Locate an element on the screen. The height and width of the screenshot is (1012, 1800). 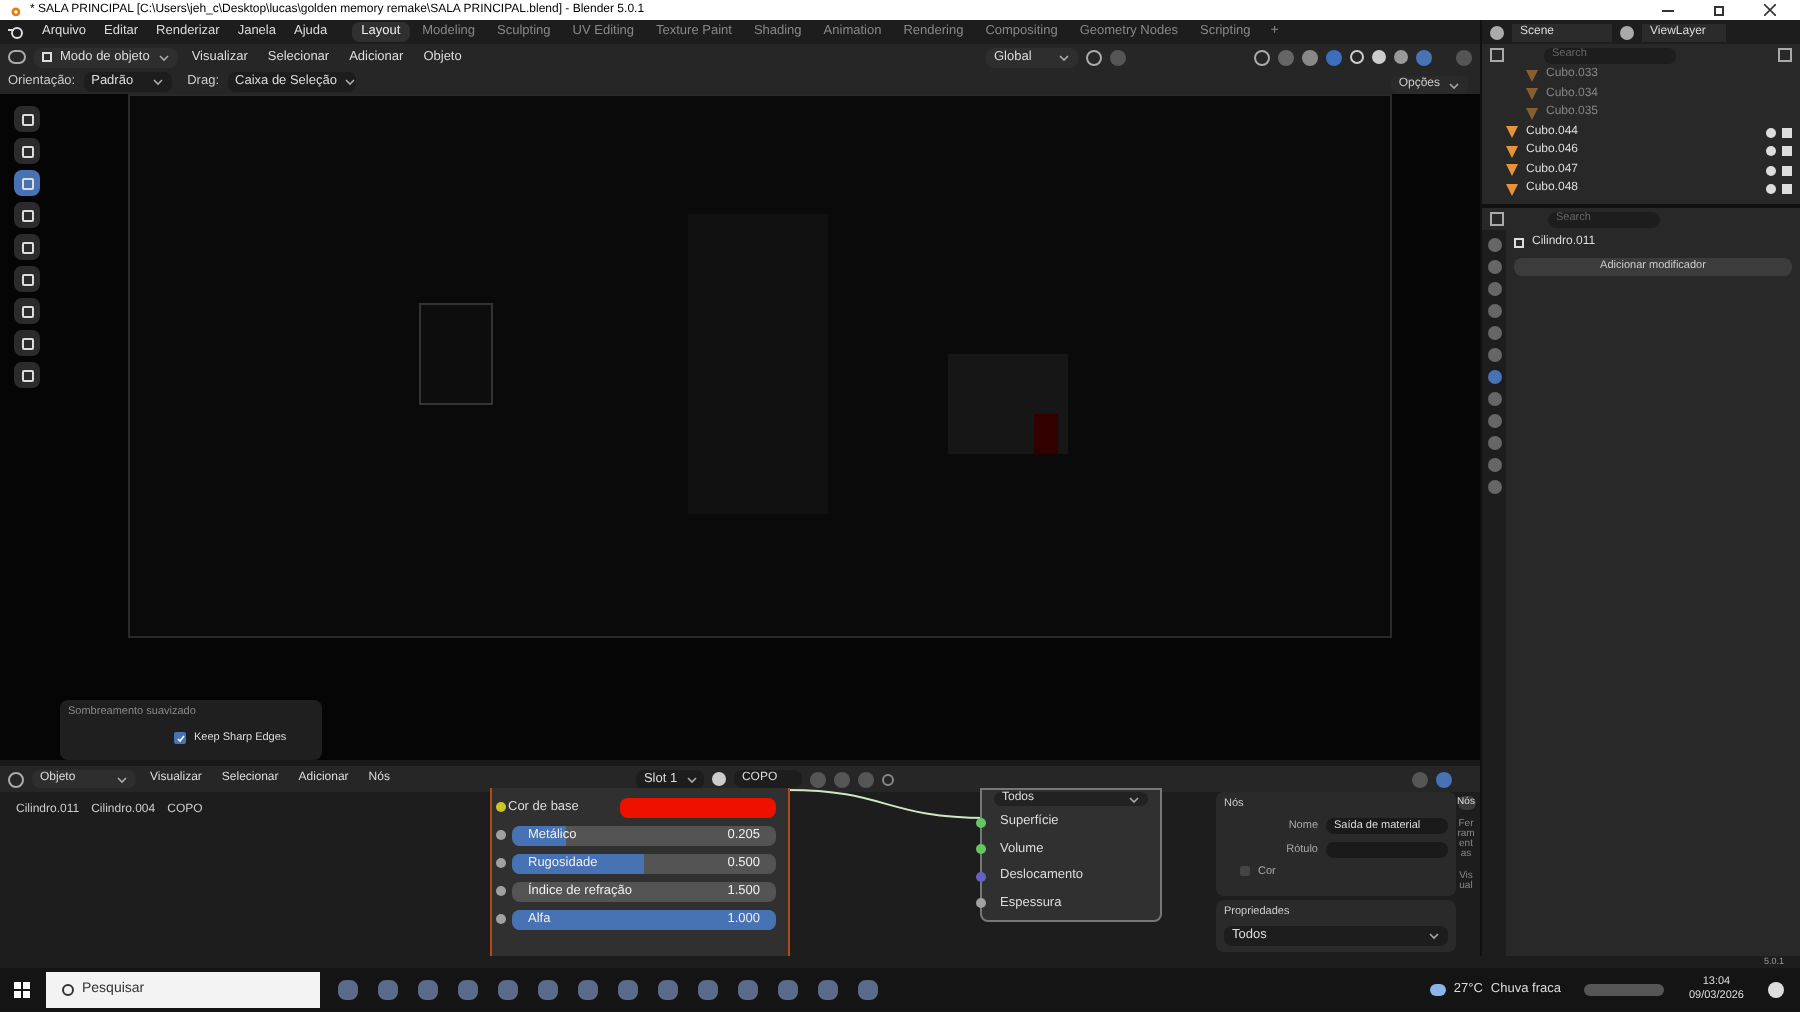
search-icon is located at coordinates (68, 990).